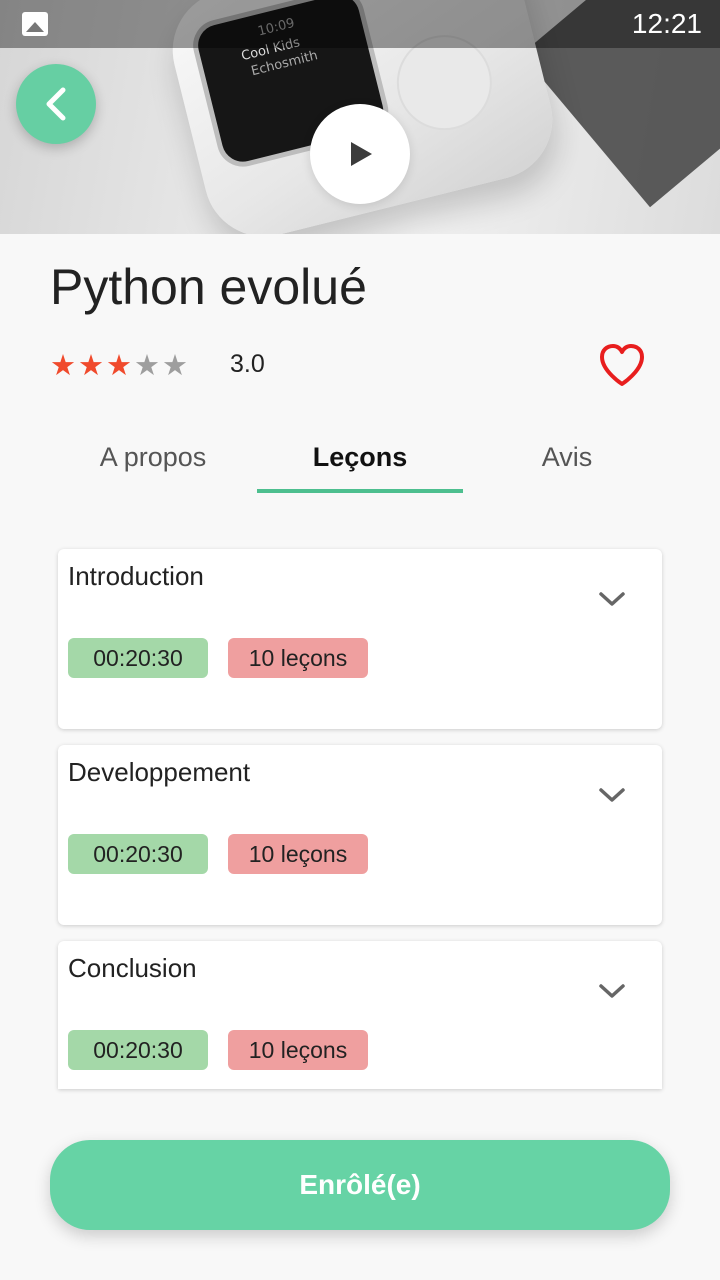 The height and width of the screenshot is (1280, 720). I want to click on status-time: 12:21, so click(666, 23).